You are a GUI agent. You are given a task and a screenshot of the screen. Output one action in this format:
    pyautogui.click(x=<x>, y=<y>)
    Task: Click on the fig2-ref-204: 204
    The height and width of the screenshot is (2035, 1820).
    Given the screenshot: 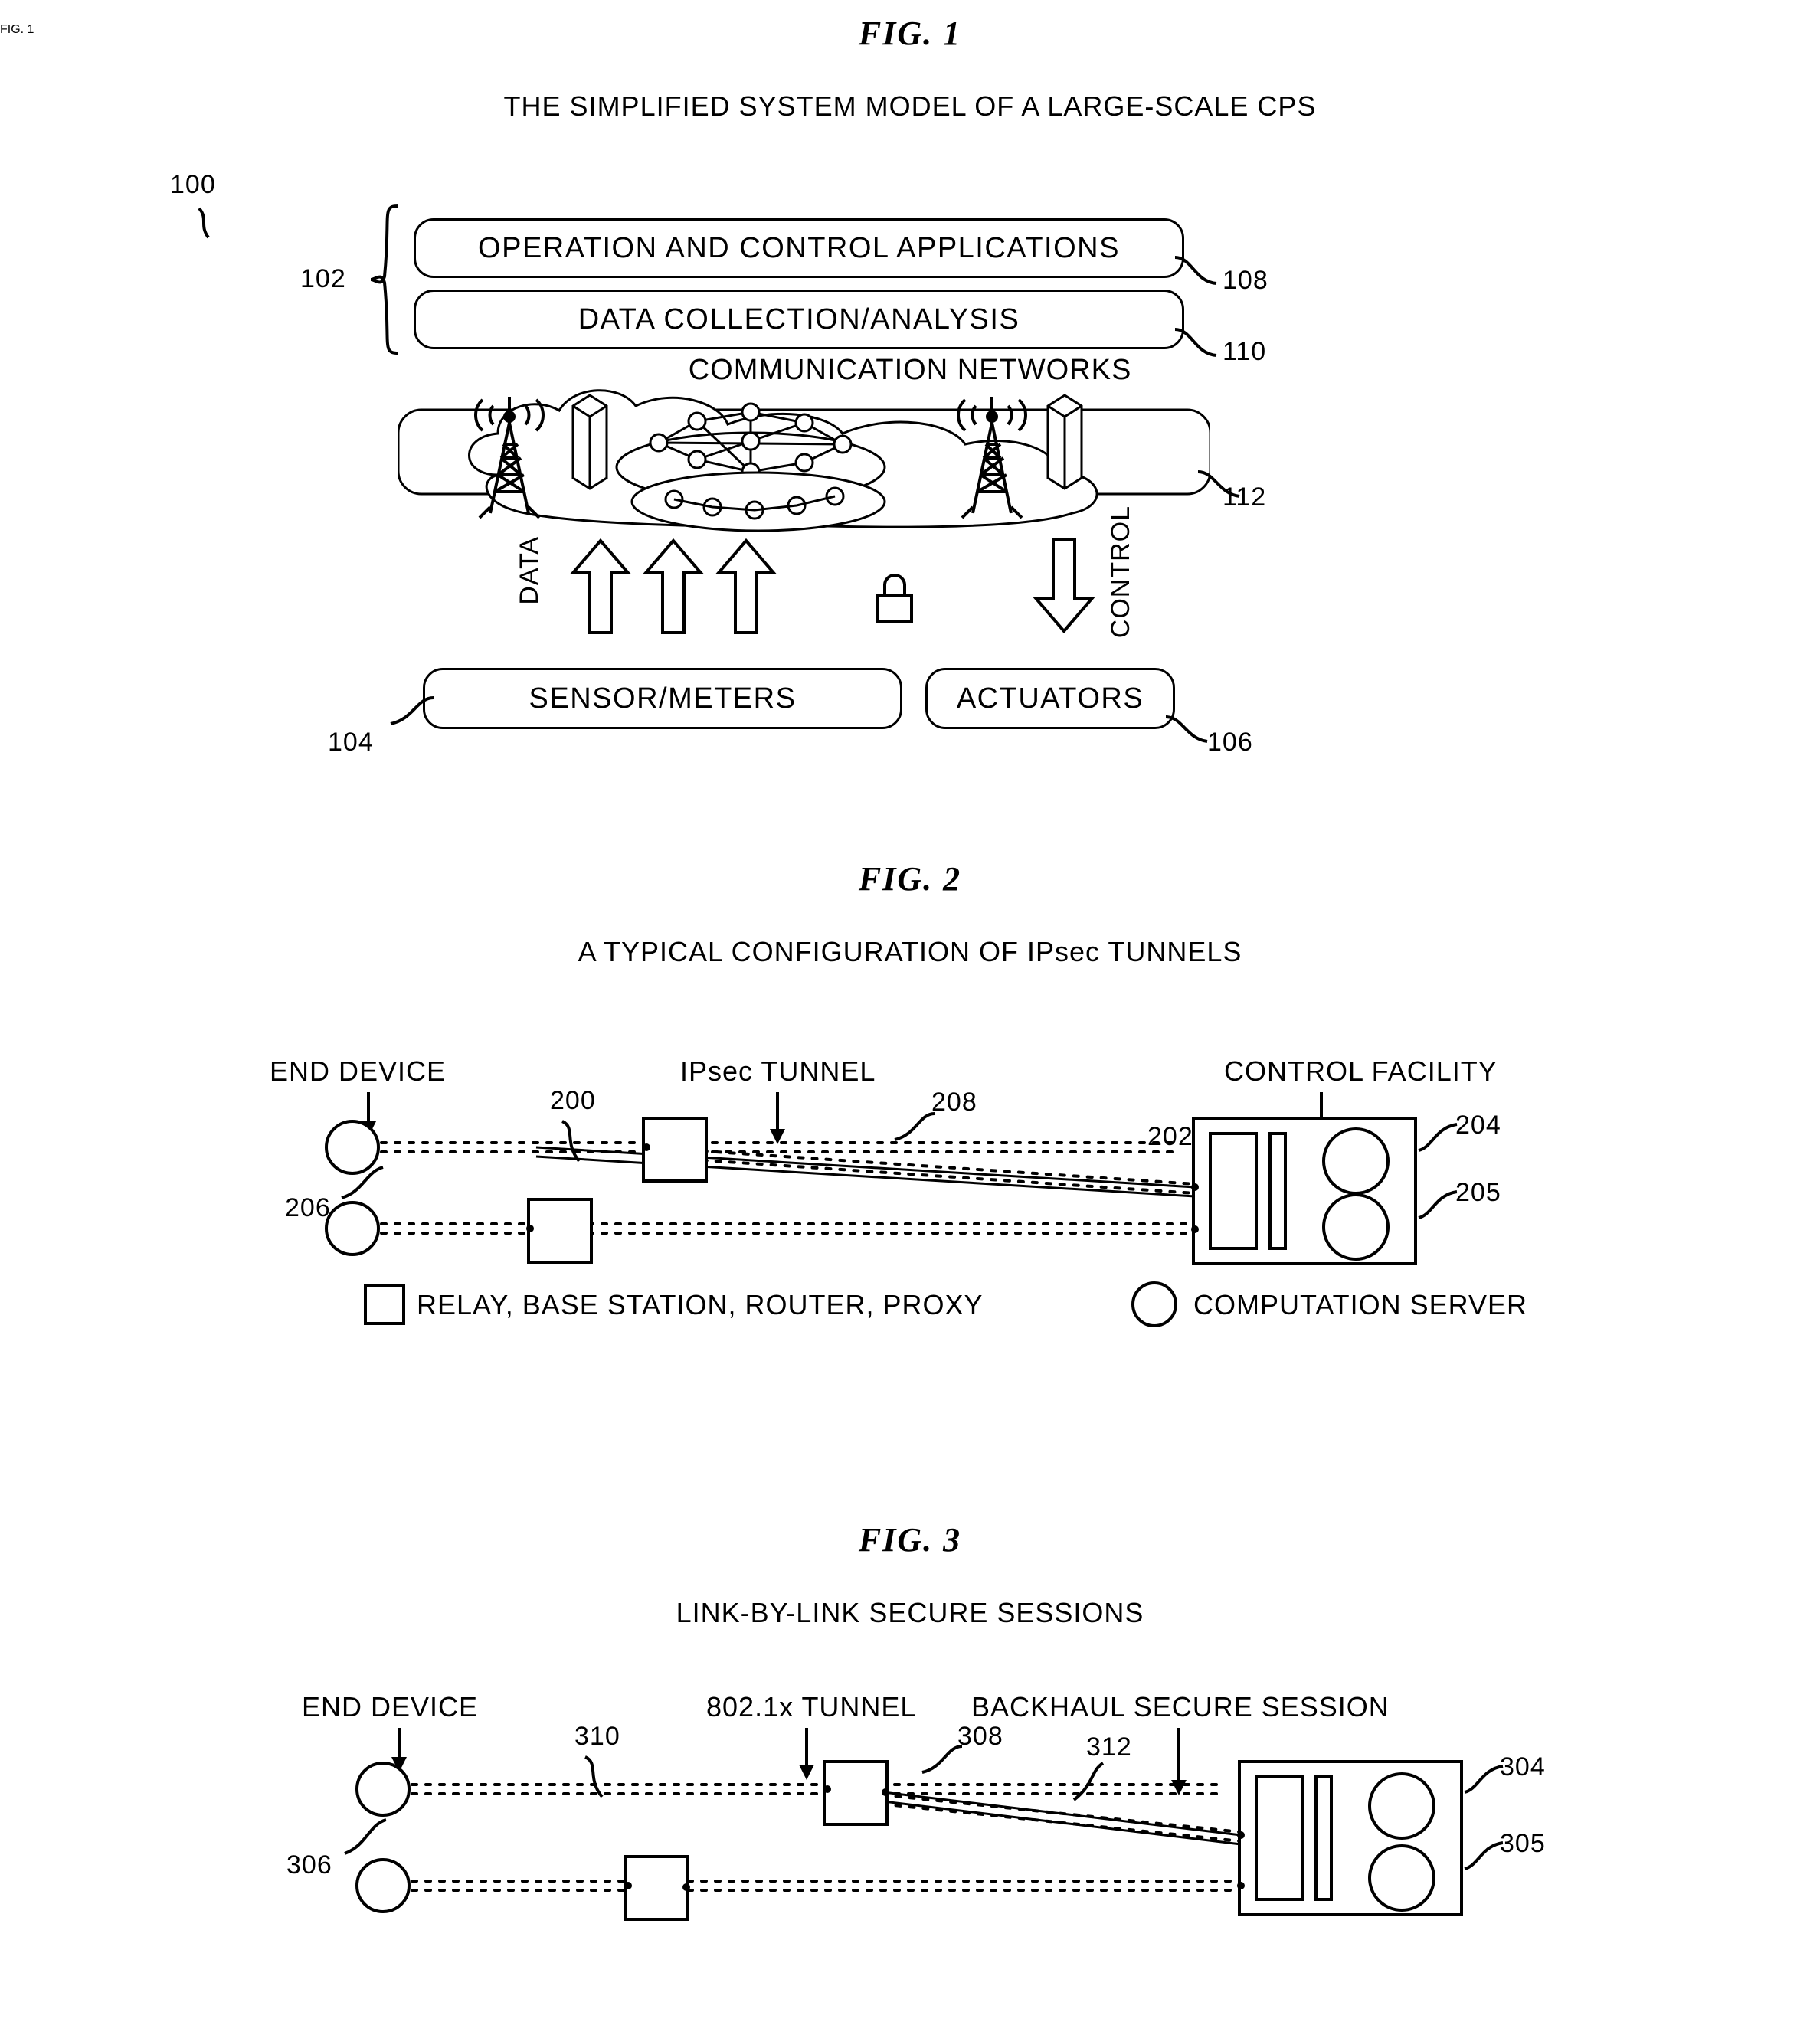 What is the action you would take?
    pyautogui.click(x=1478, y=1125)
    